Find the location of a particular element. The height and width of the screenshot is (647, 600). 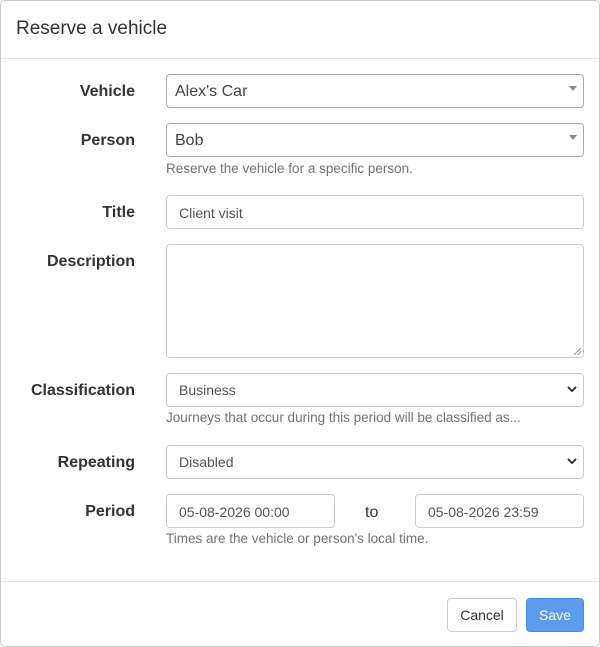

vehicle-select: Alex's Car is located at coordinates (375, 91).